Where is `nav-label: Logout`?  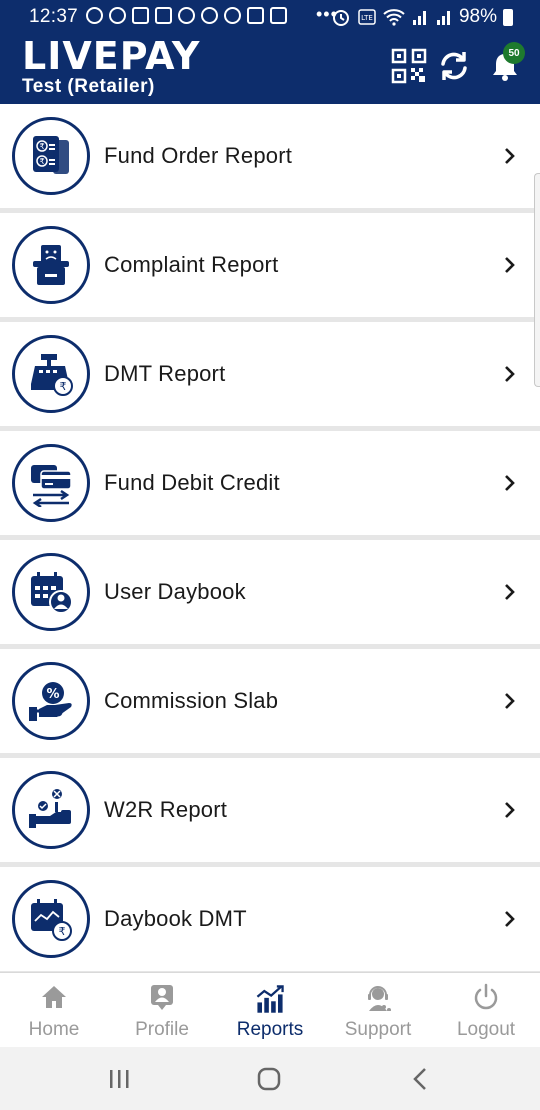
nav-label: Logout is located at coordinates (486, 1029).